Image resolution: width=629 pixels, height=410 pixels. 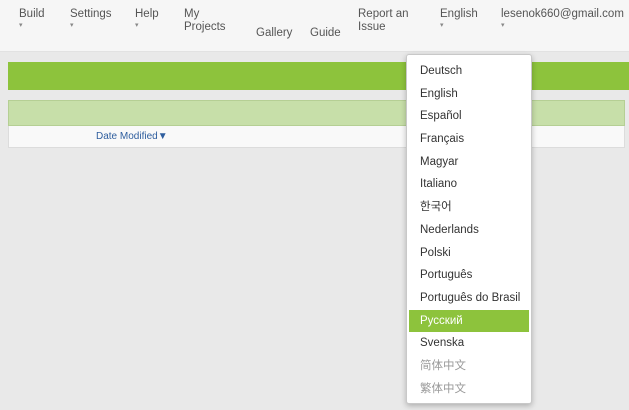 What do you see at coordinates (147, 14) in the screenshot?
I see `help-menu-label: Help` at bounding box center [147, 14].